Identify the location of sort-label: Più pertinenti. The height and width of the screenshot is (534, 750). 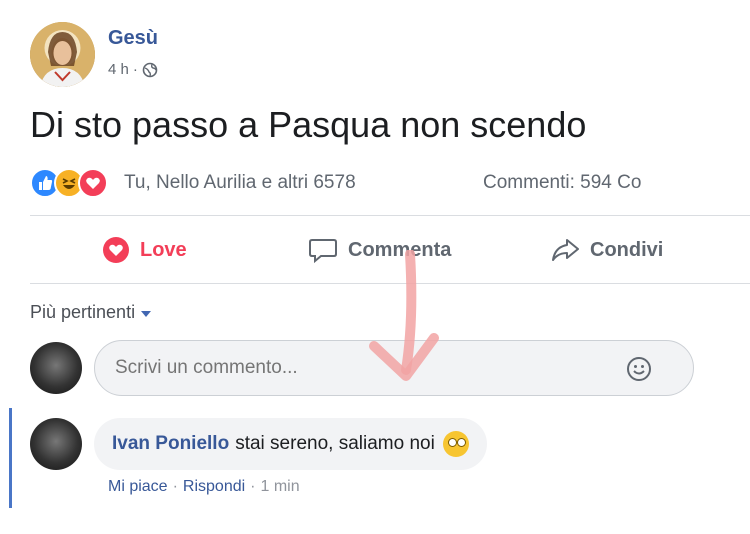
(83, 312).